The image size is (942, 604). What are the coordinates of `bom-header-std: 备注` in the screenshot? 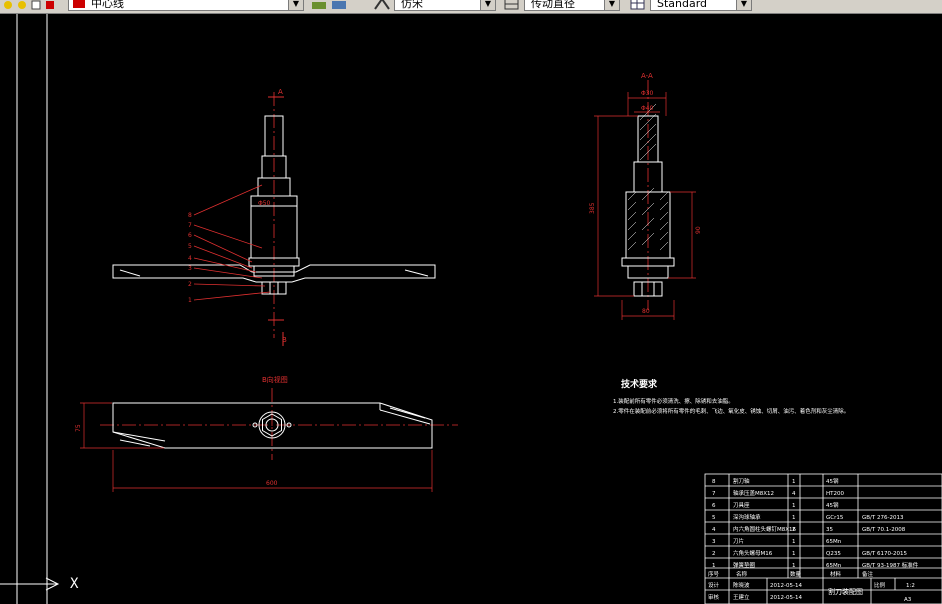 It's located at (868, 574).